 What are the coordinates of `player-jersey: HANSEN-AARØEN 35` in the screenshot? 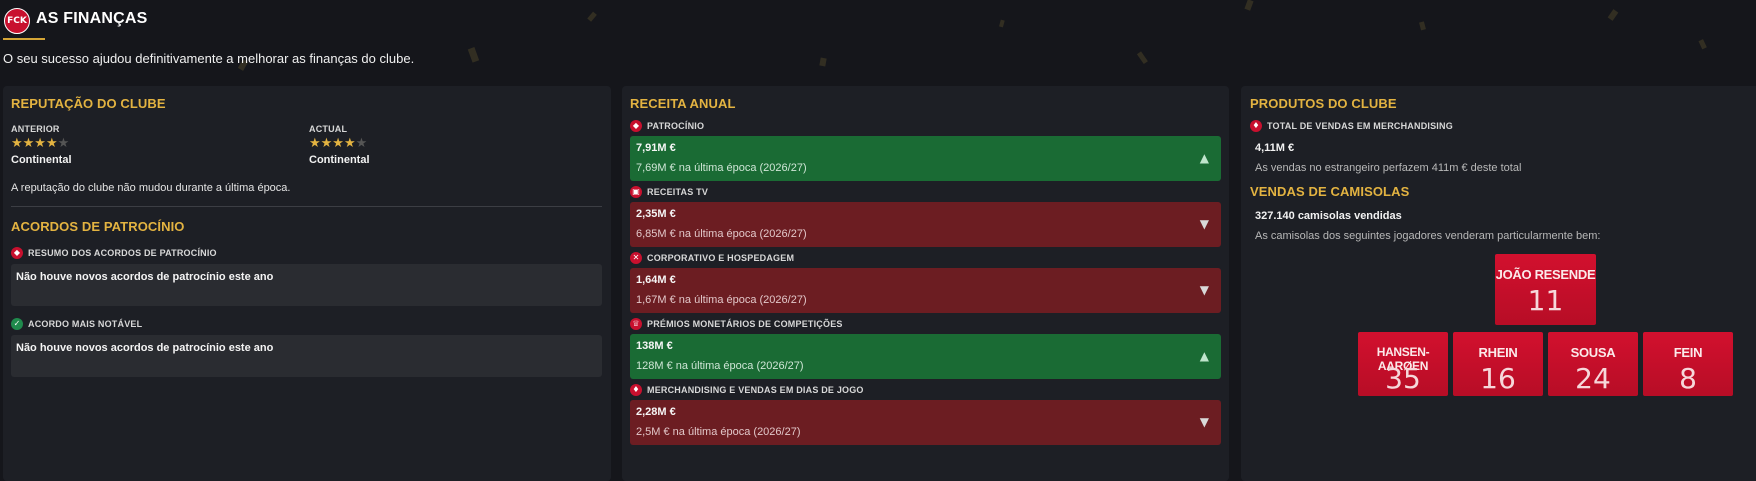 It's located at (1403, 364).